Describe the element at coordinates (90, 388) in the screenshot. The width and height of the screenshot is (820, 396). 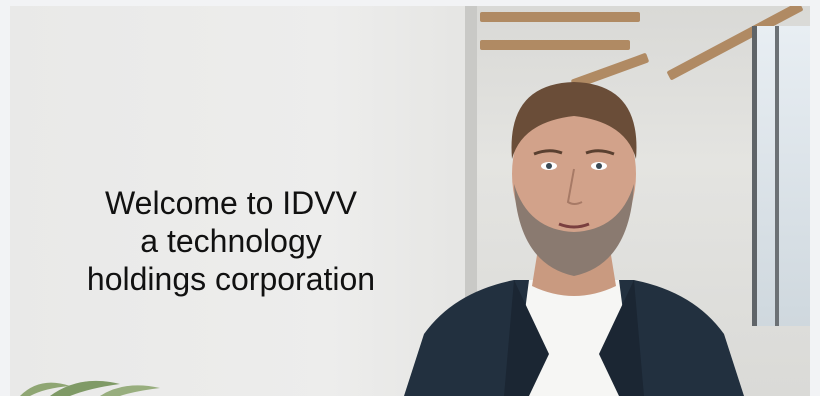
I see `plant-leaves` at that location.